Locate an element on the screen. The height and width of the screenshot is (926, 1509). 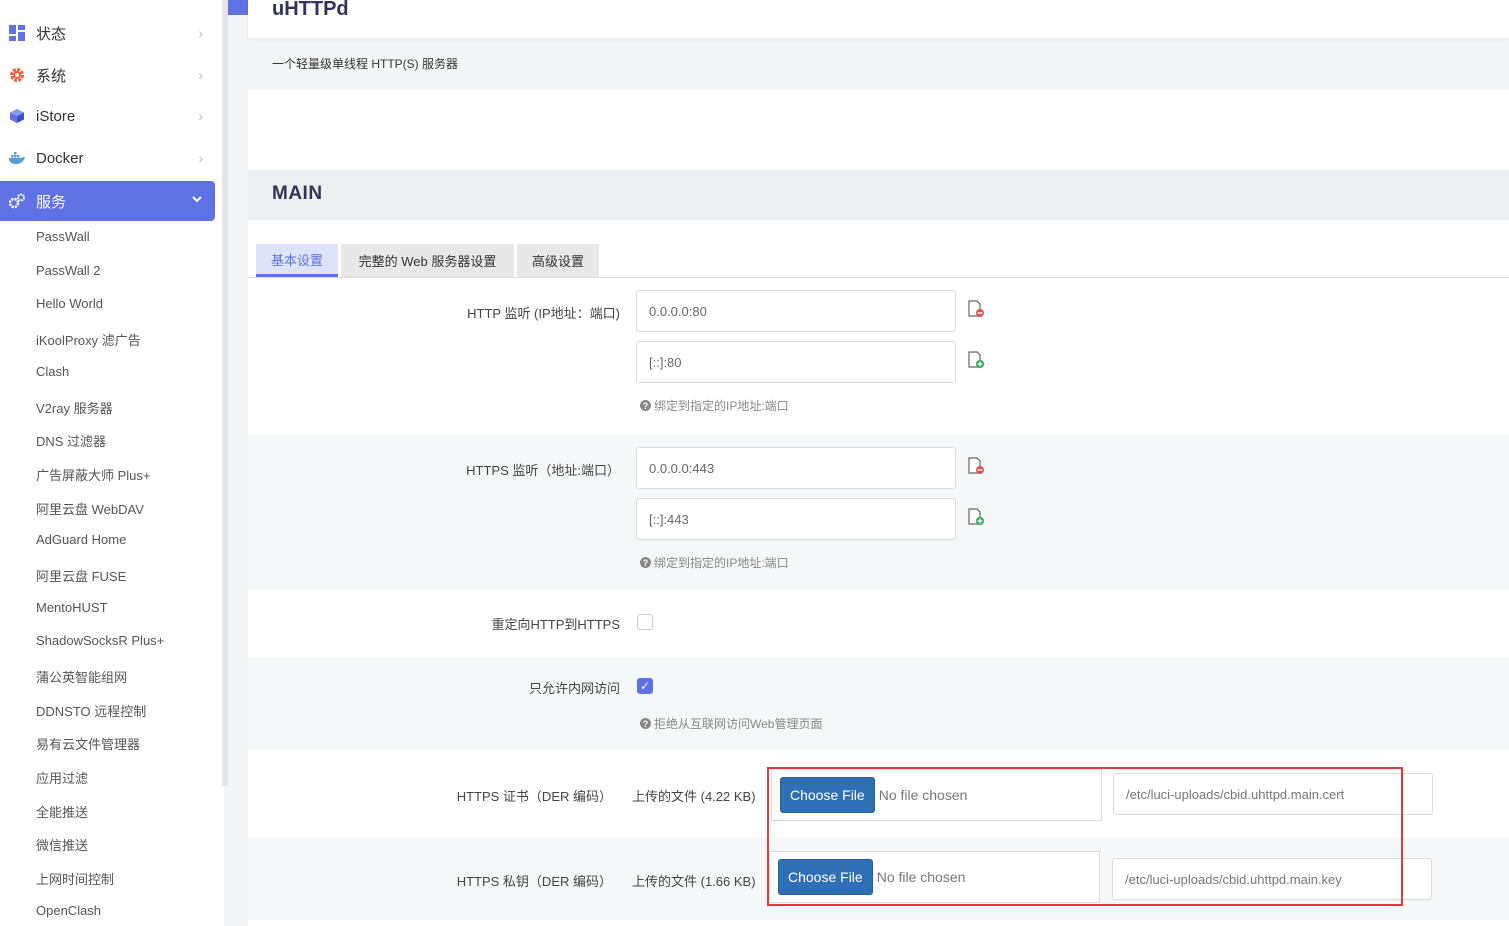
sidebar-item-label: Docker is located at coordinates (60, 158).